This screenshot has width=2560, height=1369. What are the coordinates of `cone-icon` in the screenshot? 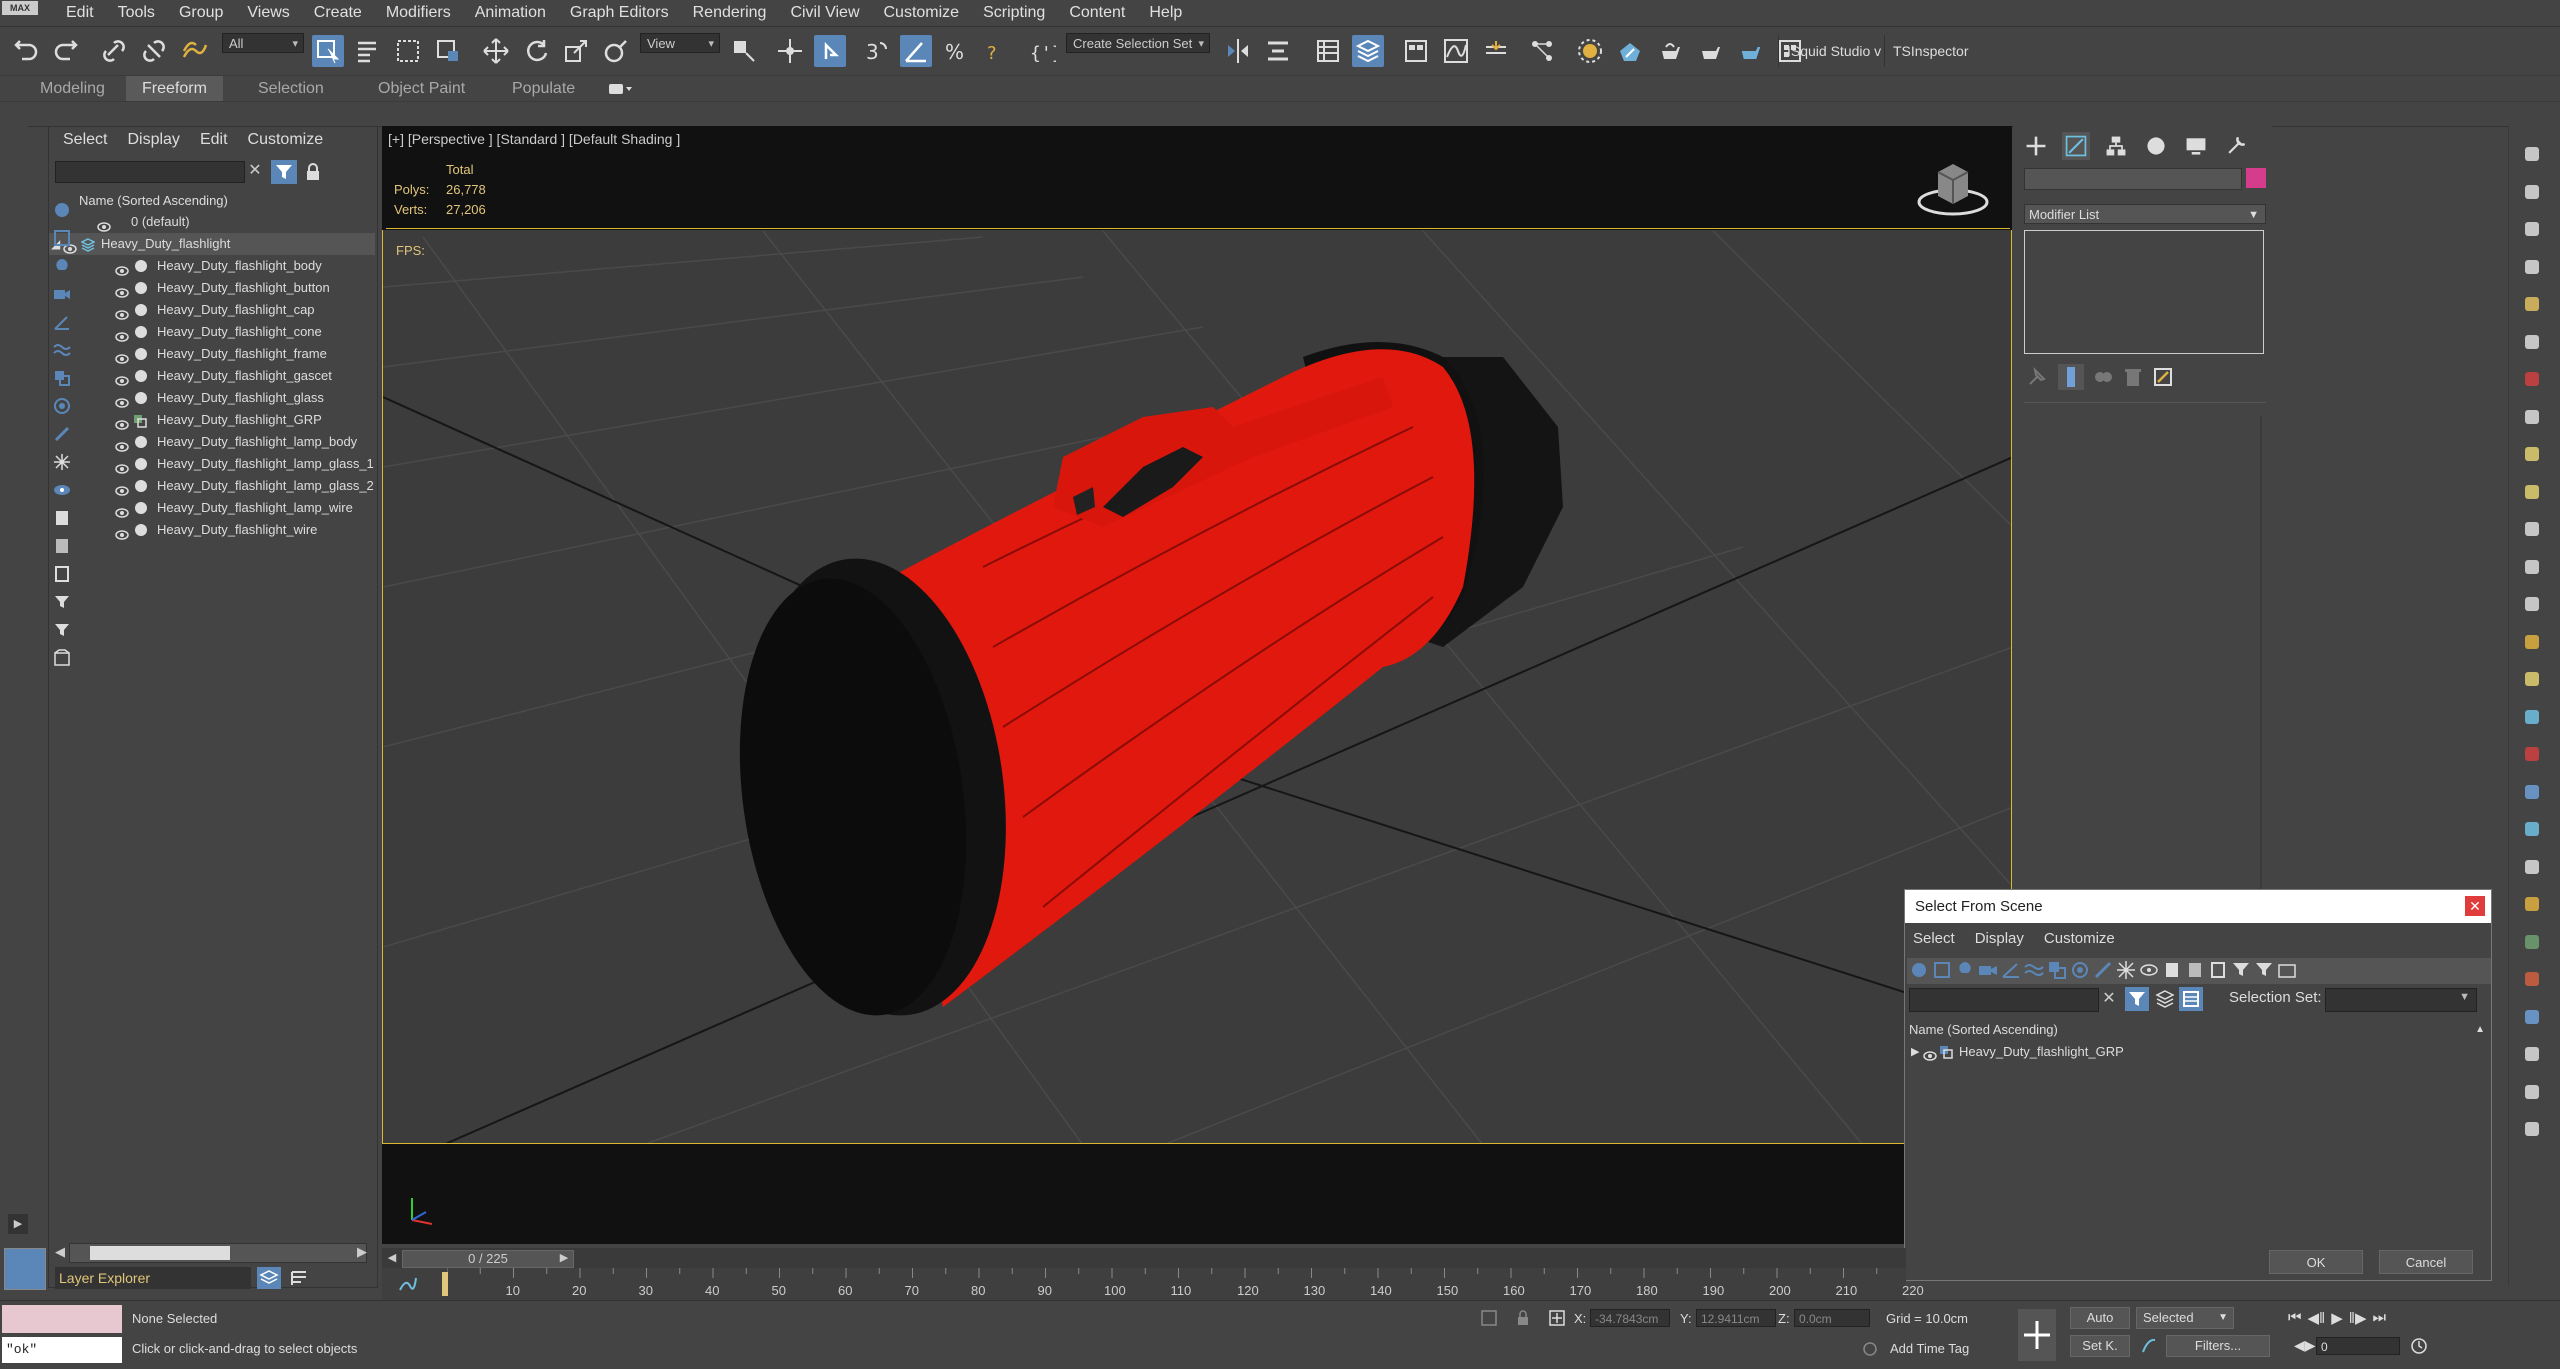 It's located at (2532, 604).